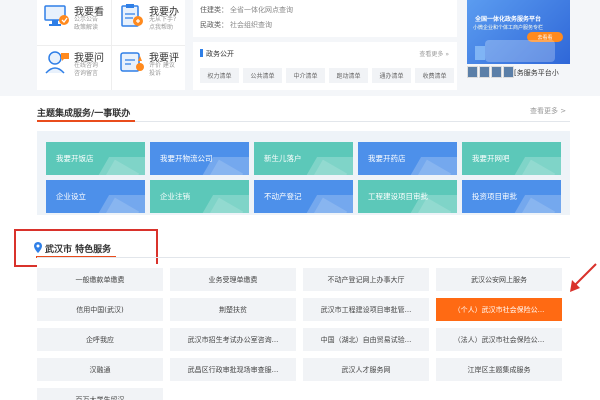  I want to click on annotation-arrow-icon, so click(583, 277).